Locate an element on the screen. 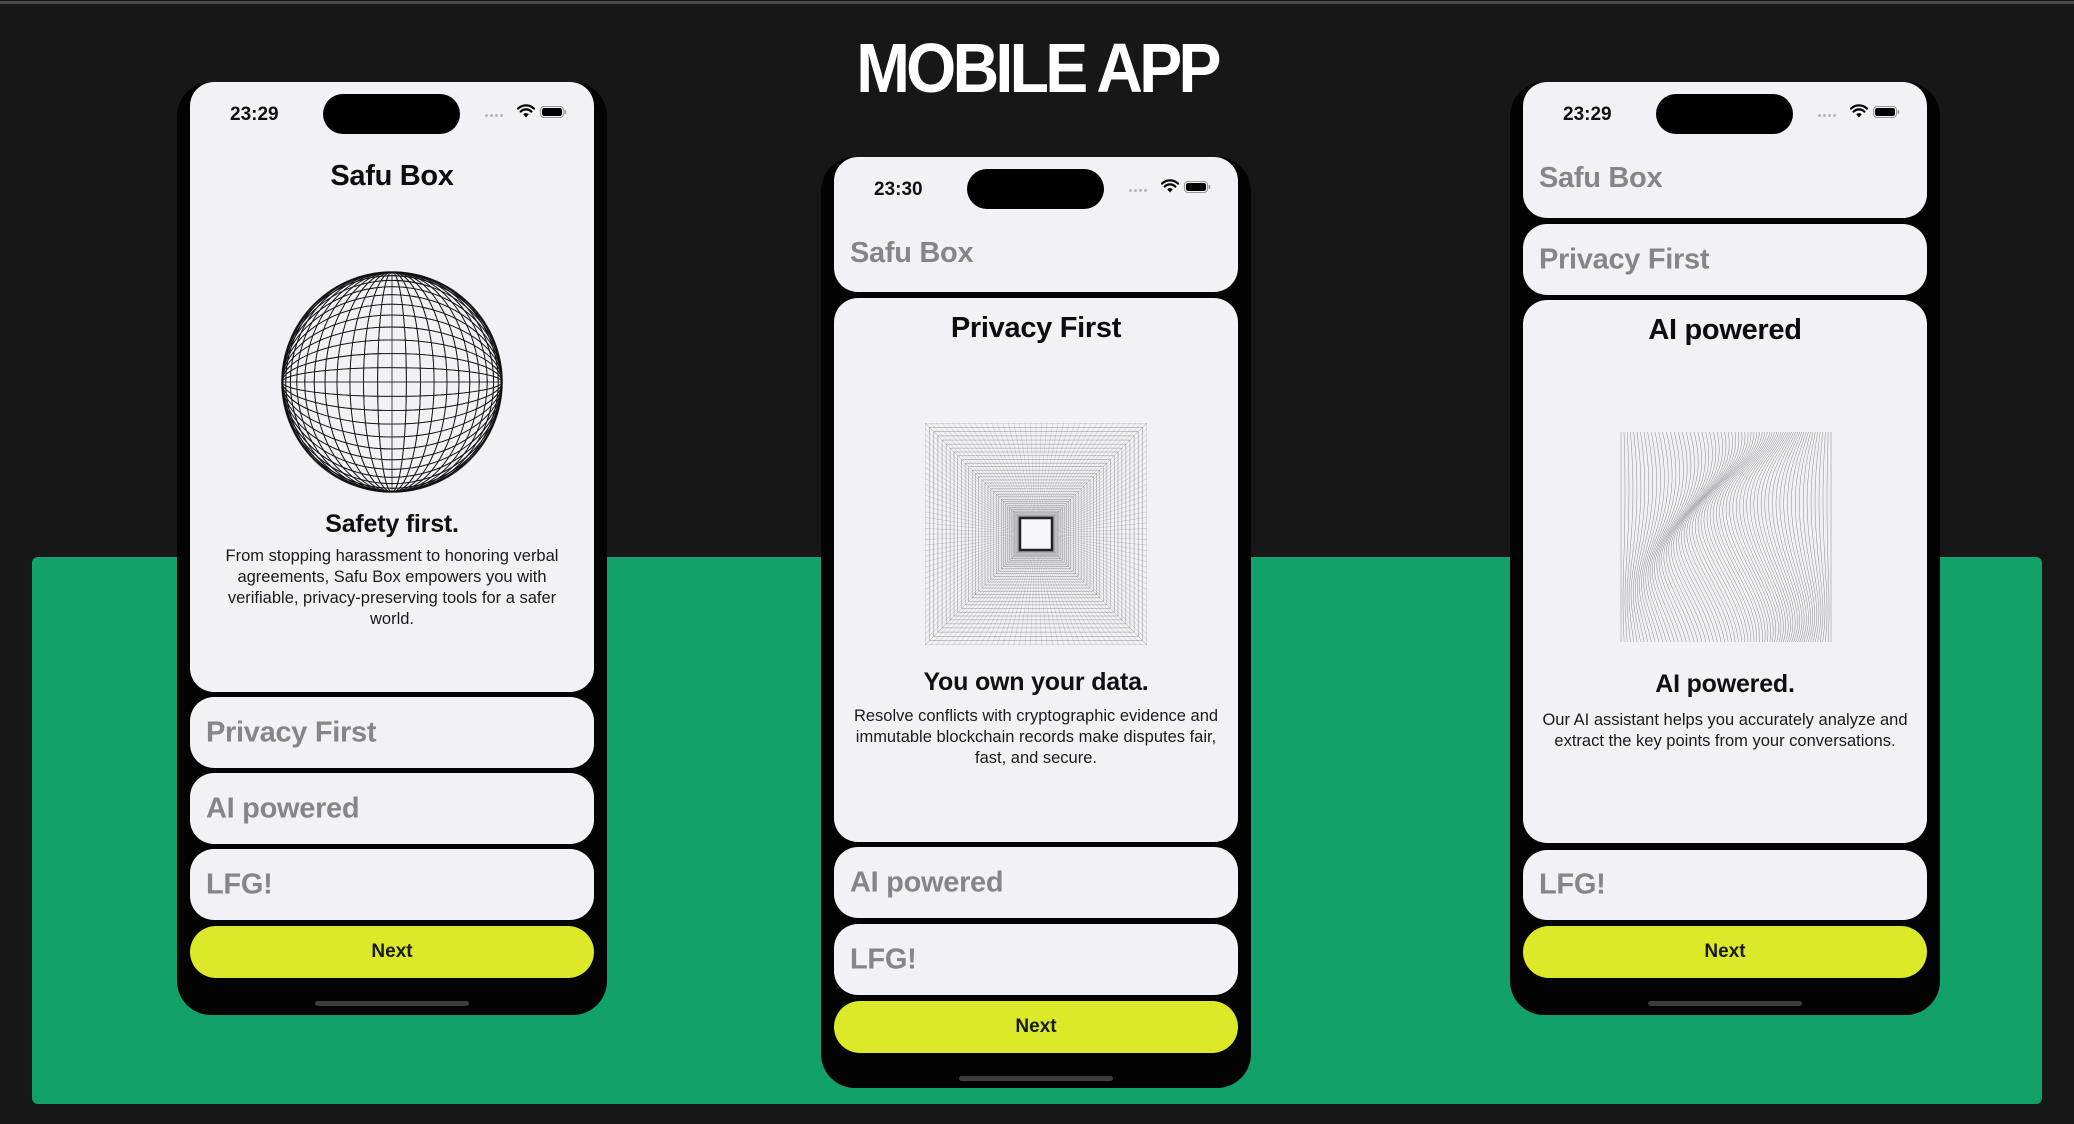 This screenshot has height=1124, width=2074. wireframe-sphere-illustration is located at coordinates (392, 382).